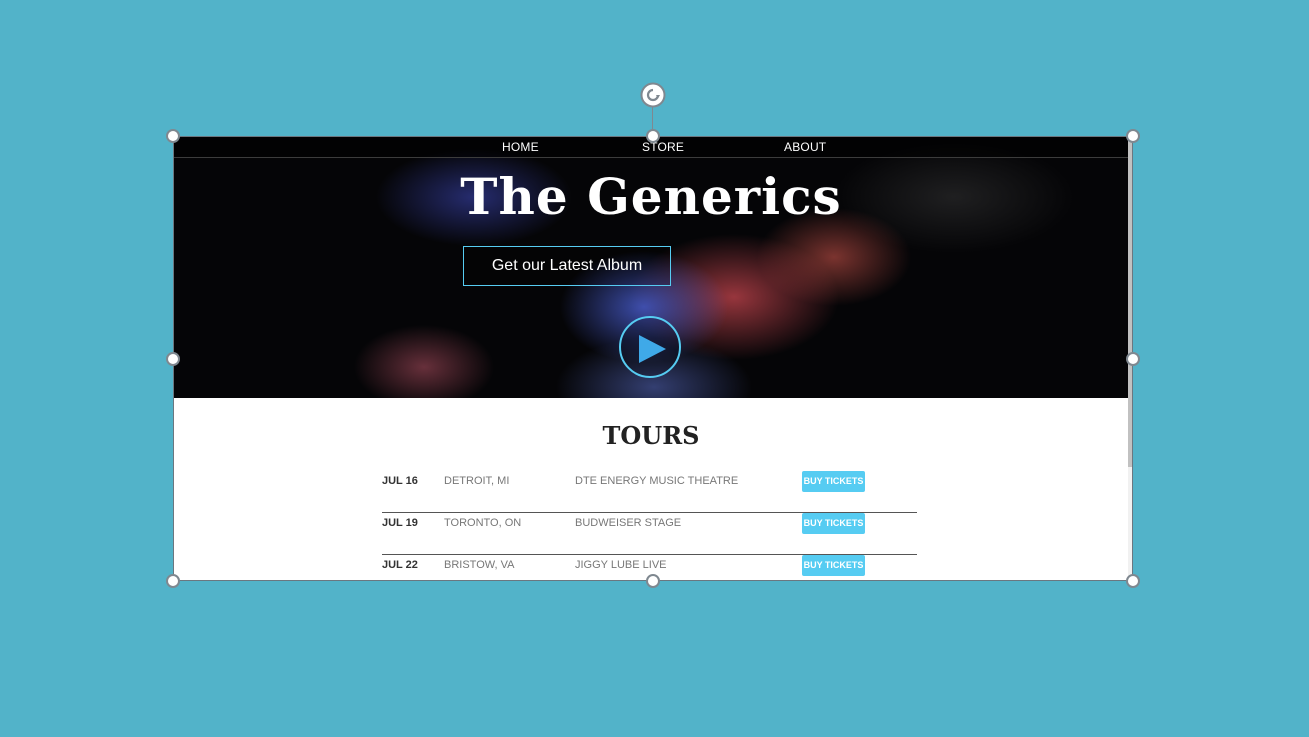 The width and height of the screenshot is (1309, 737). Describe the element at coordinates (173, 359) in the screenshot. I see `resize-handle-left` at that location.